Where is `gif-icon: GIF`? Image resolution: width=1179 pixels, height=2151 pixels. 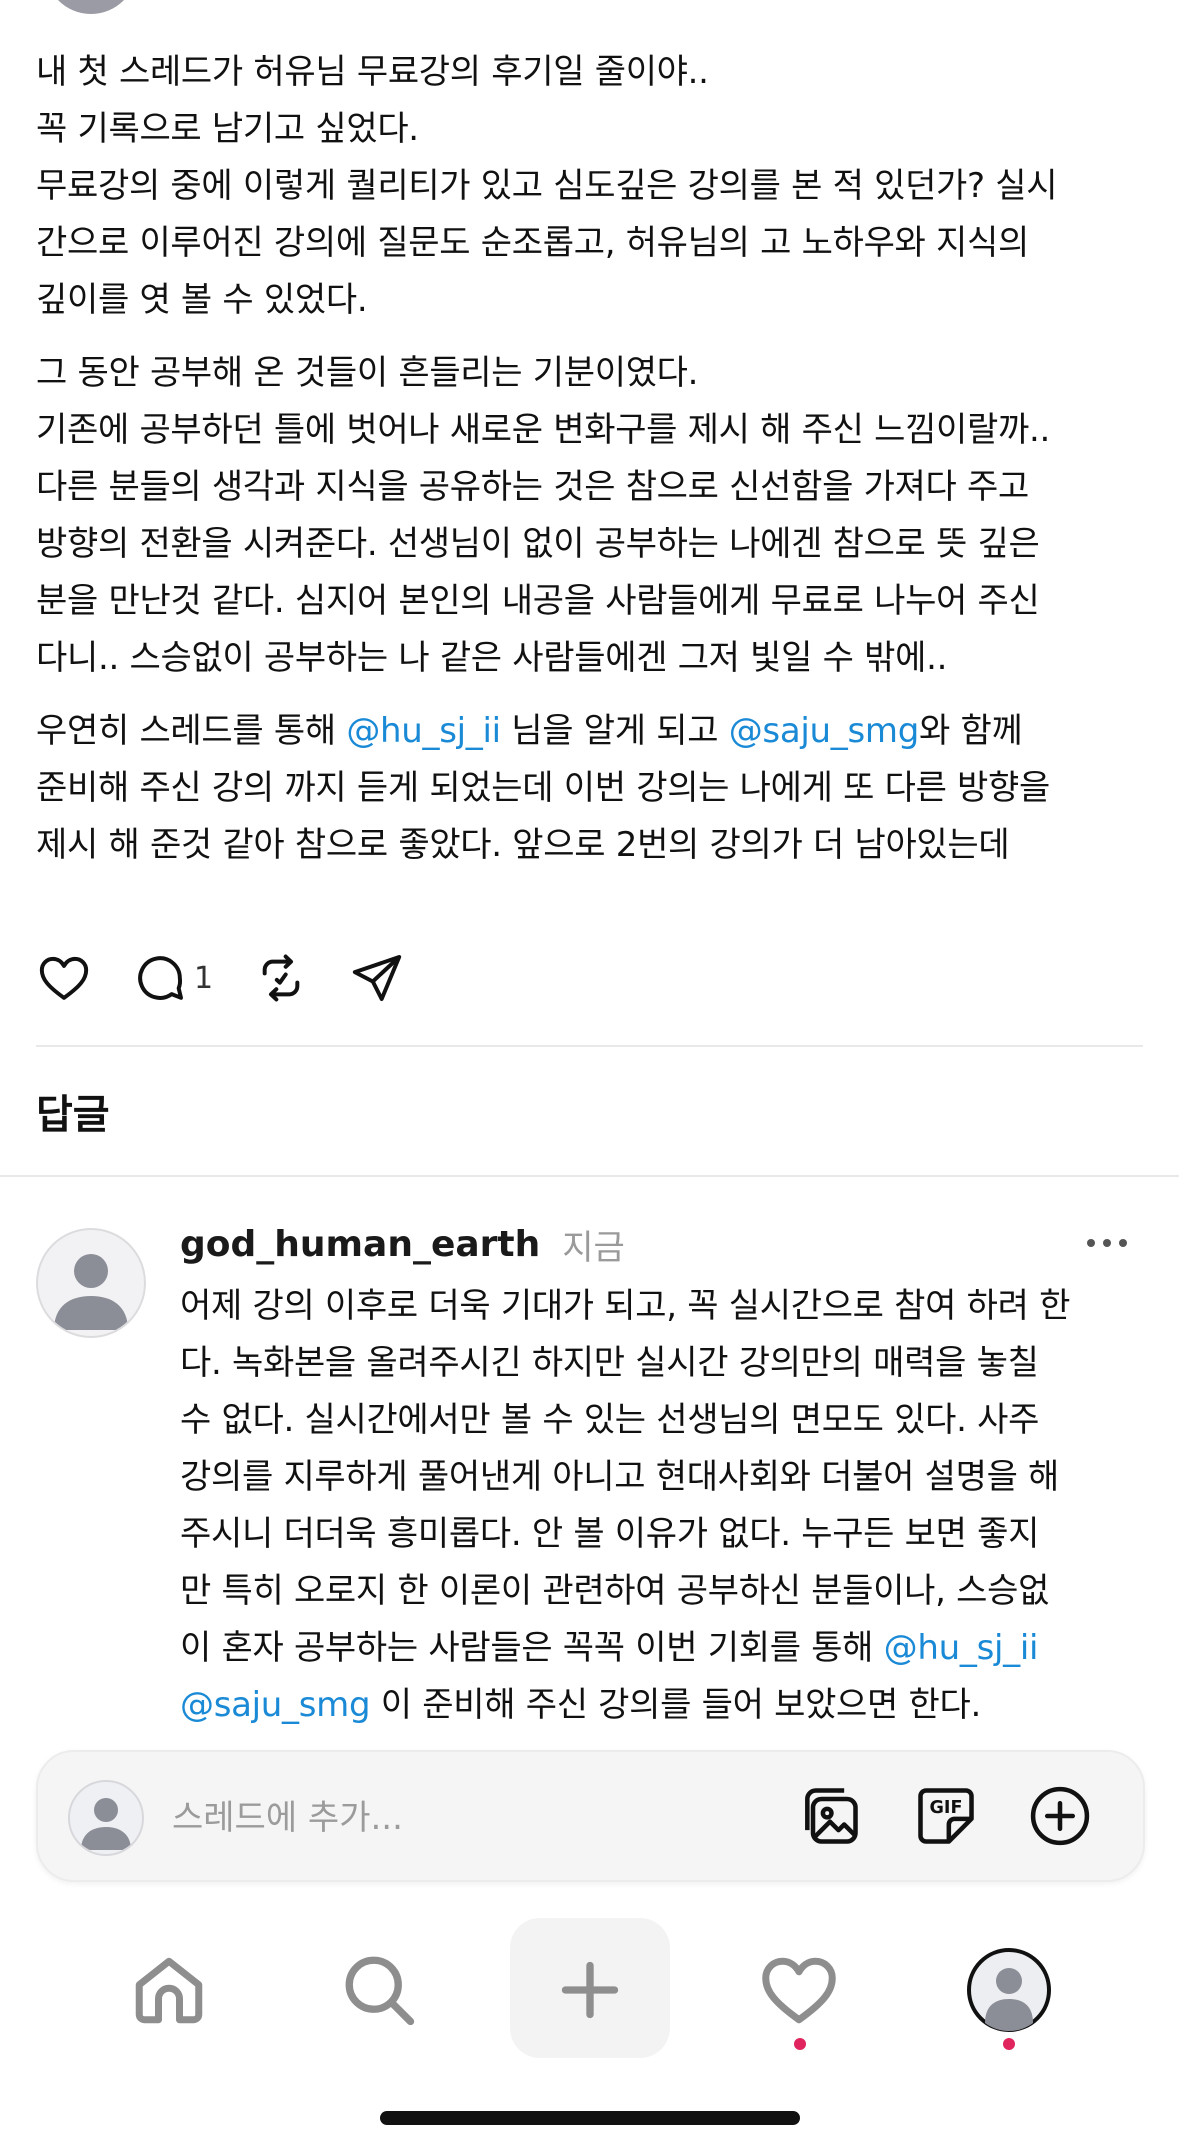
gif-icon: GIF is located at coordinates (946, 1816).